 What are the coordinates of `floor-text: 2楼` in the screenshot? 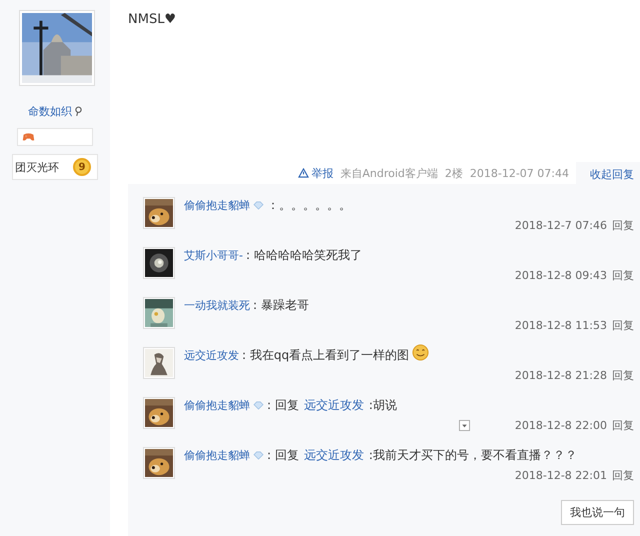 It's located at (453, 173).